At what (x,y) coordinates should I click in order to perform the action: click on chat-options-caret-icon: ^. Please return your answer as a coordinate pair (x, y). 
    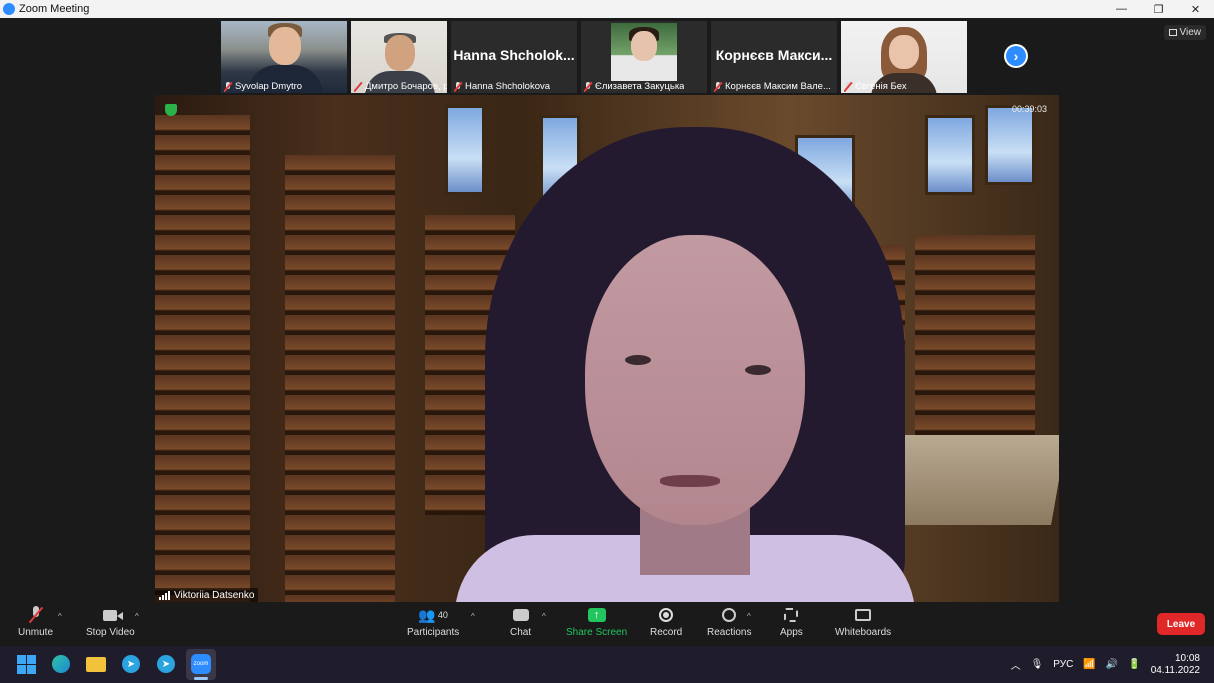
    Looking at the image, I should click on (544, 616).